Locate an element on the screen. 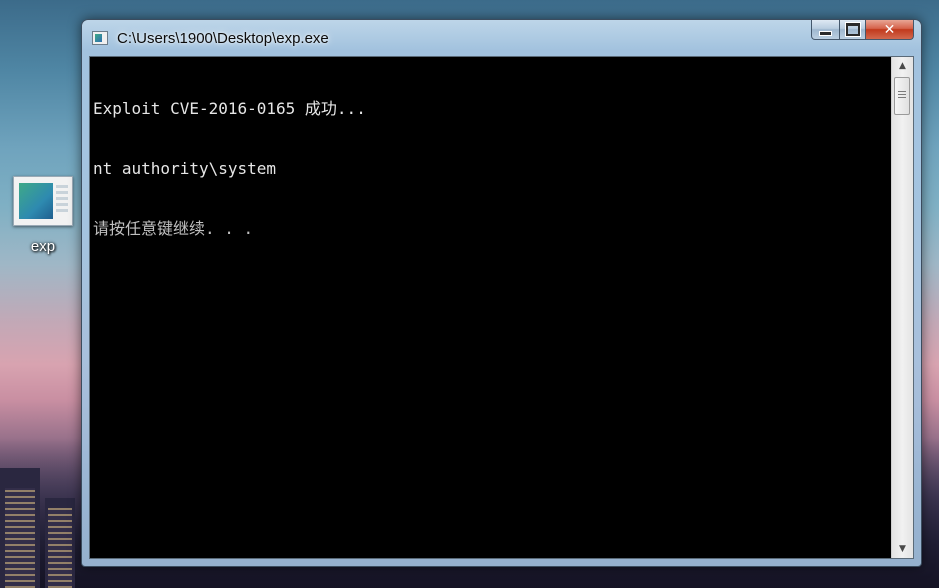 The width and height of the screenshot is (939, 588). minimize-button is located at coordinates (825, 30).